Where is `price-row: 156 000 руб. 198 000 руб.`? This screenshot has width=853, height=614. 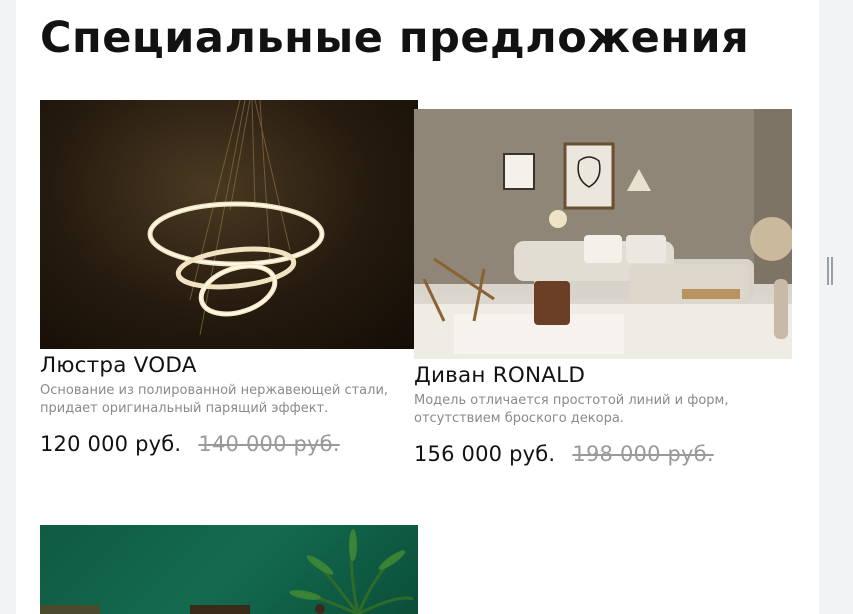 price-row: 156 000 руб. 198 000 руб. is located at coordinates (603, 454).